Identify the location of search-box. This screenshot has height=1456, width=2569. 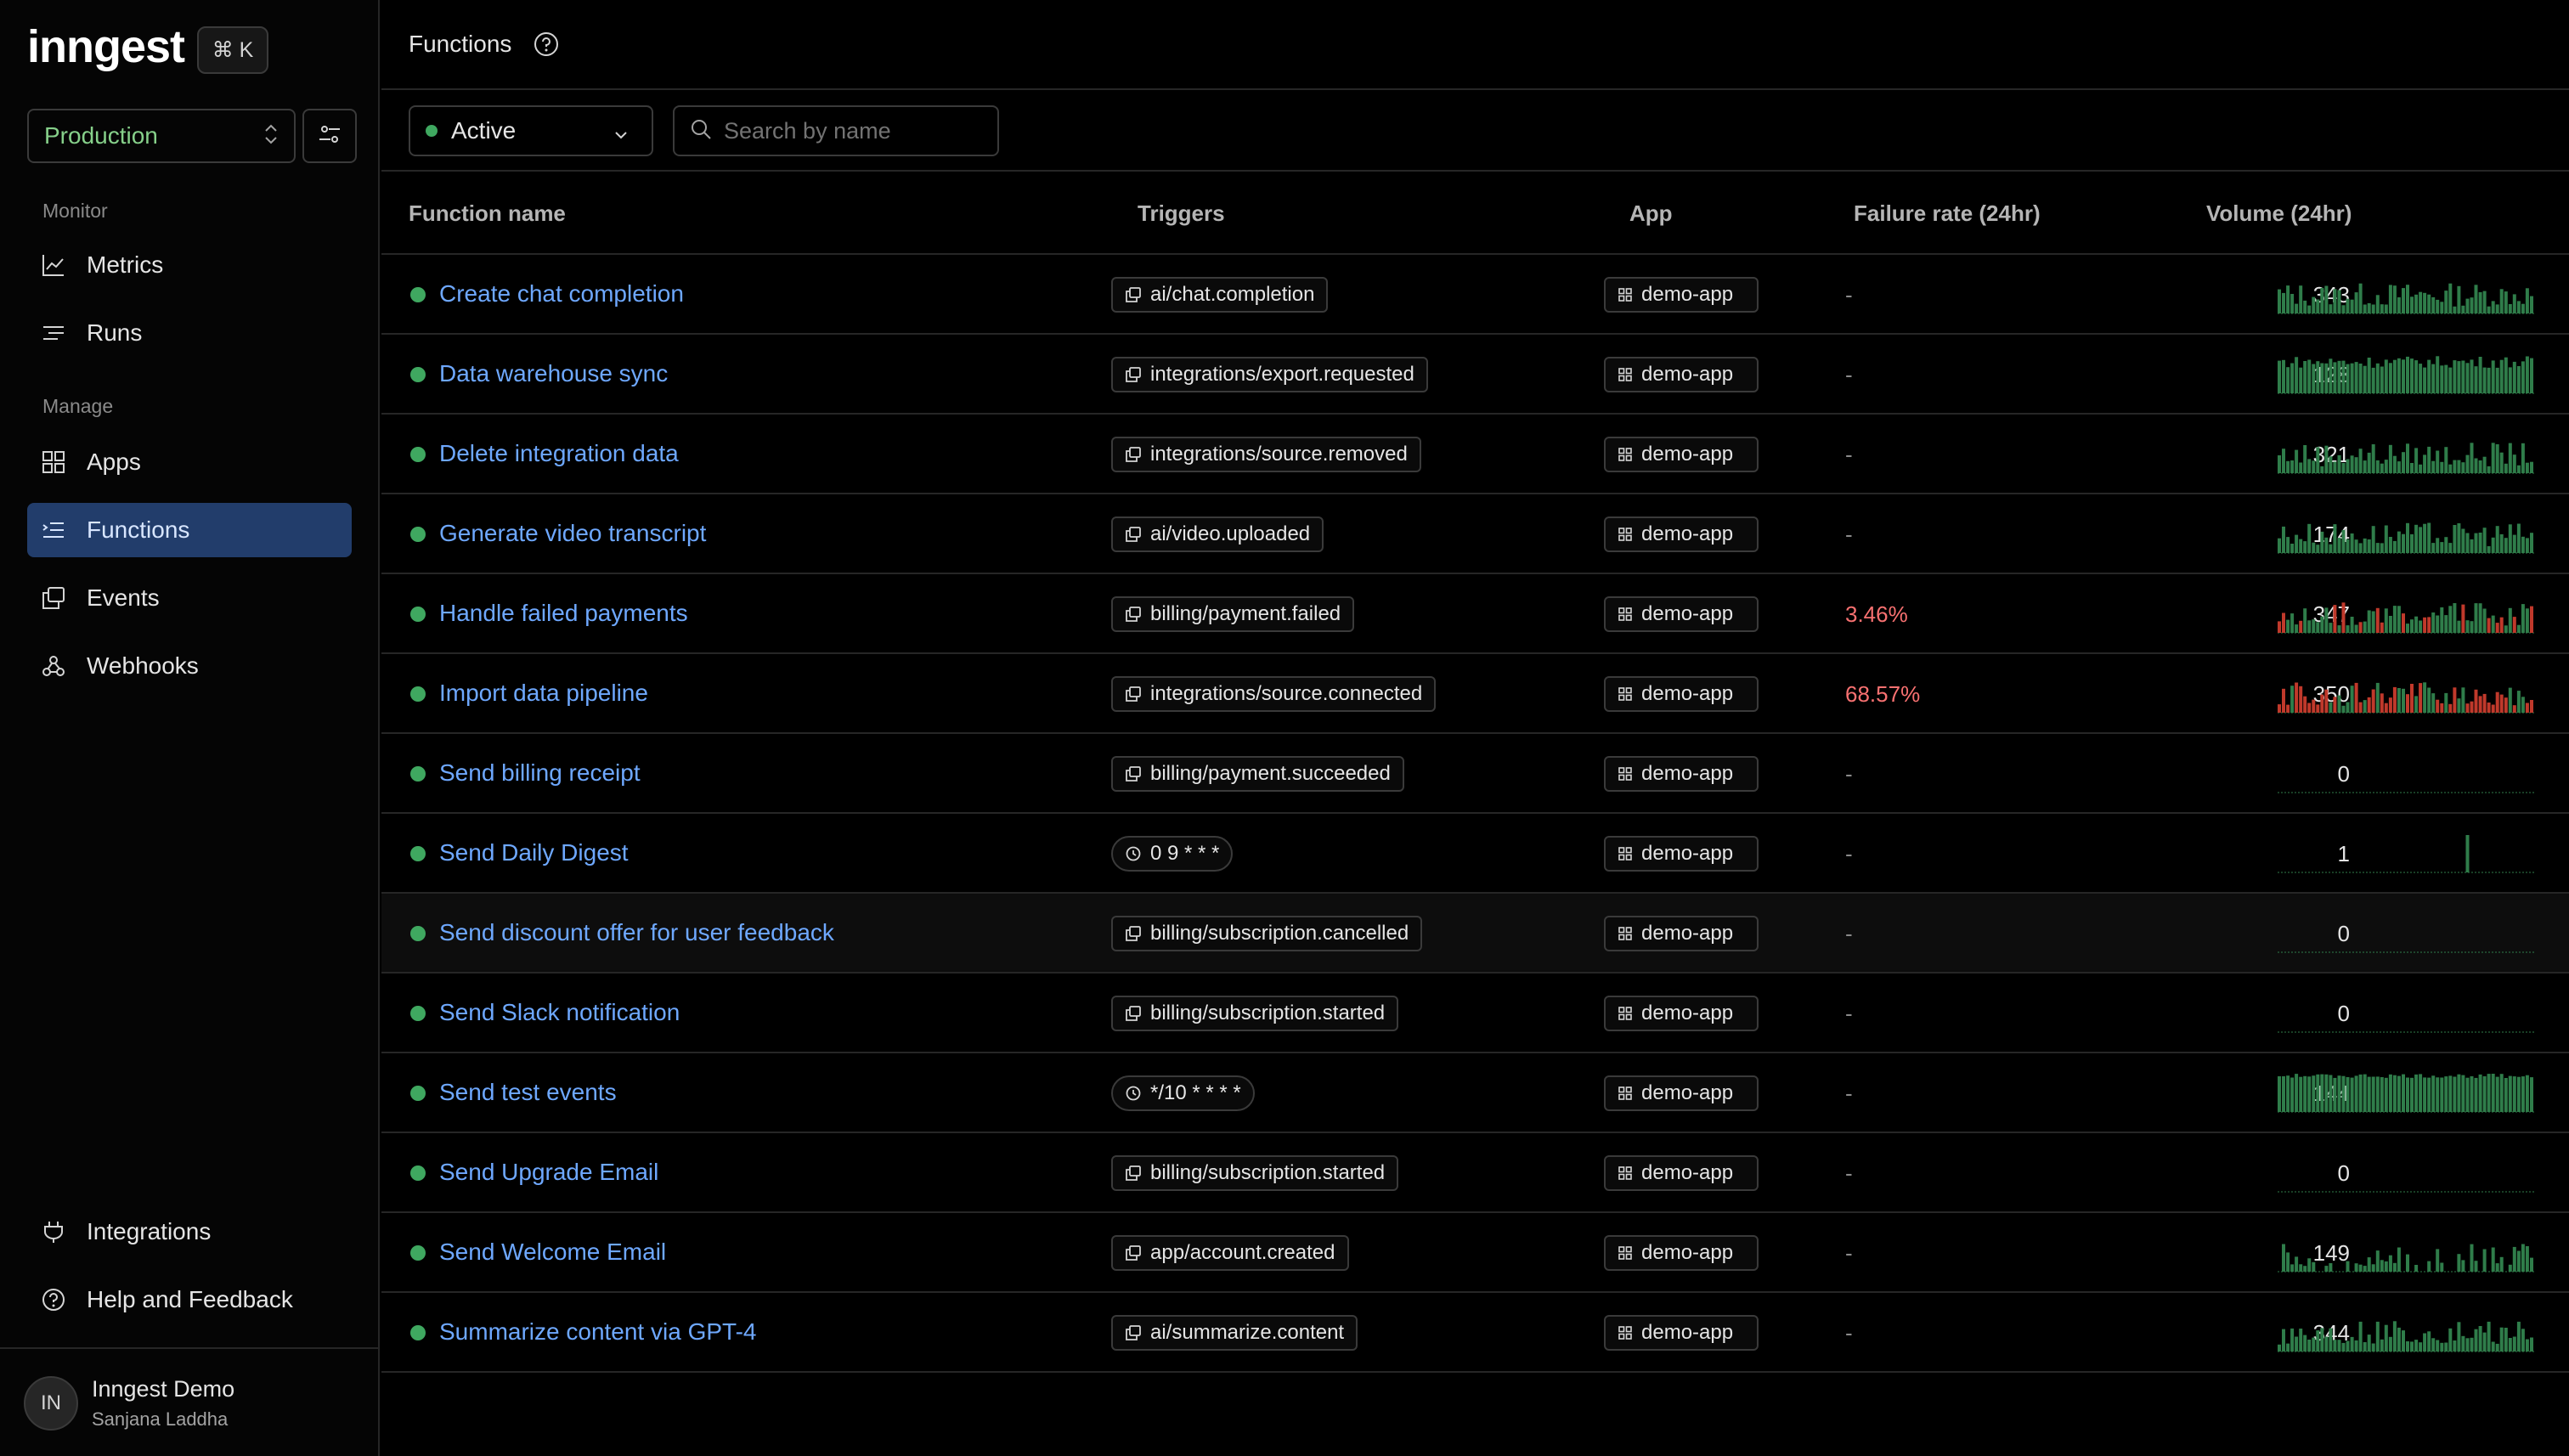
(836, 131).